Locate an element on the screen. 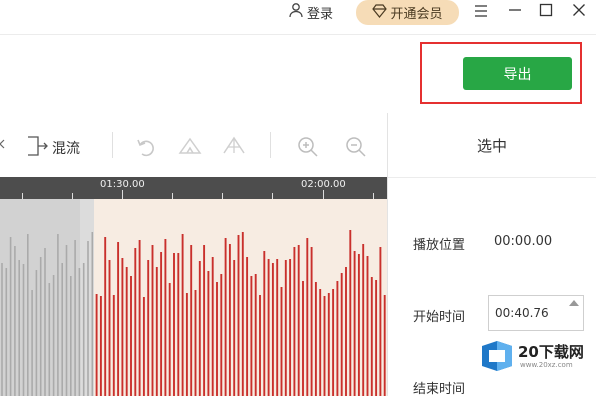  watermark: 20下载网 www.20xz.com is located at coordinates (537, 356).